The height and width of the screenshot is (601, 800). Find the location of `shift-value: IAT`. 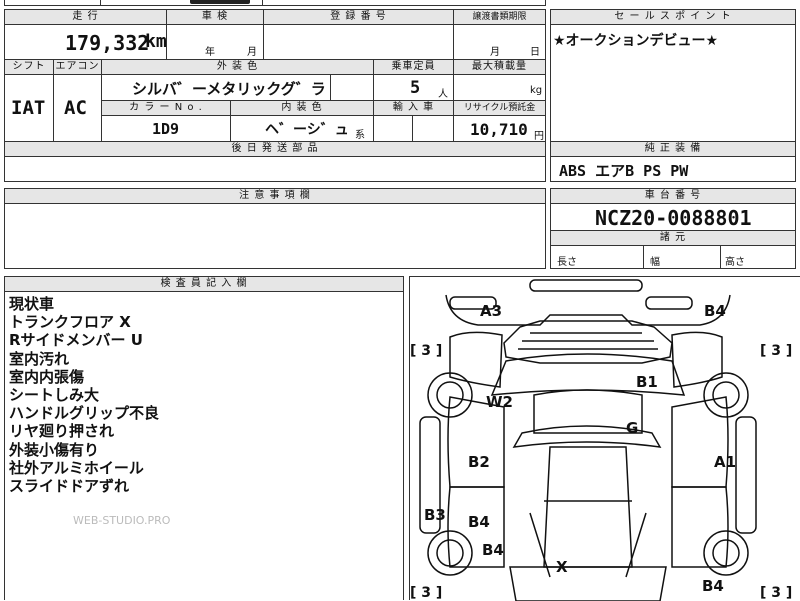

shift-value: IAT is located at coordinates (28, 108).